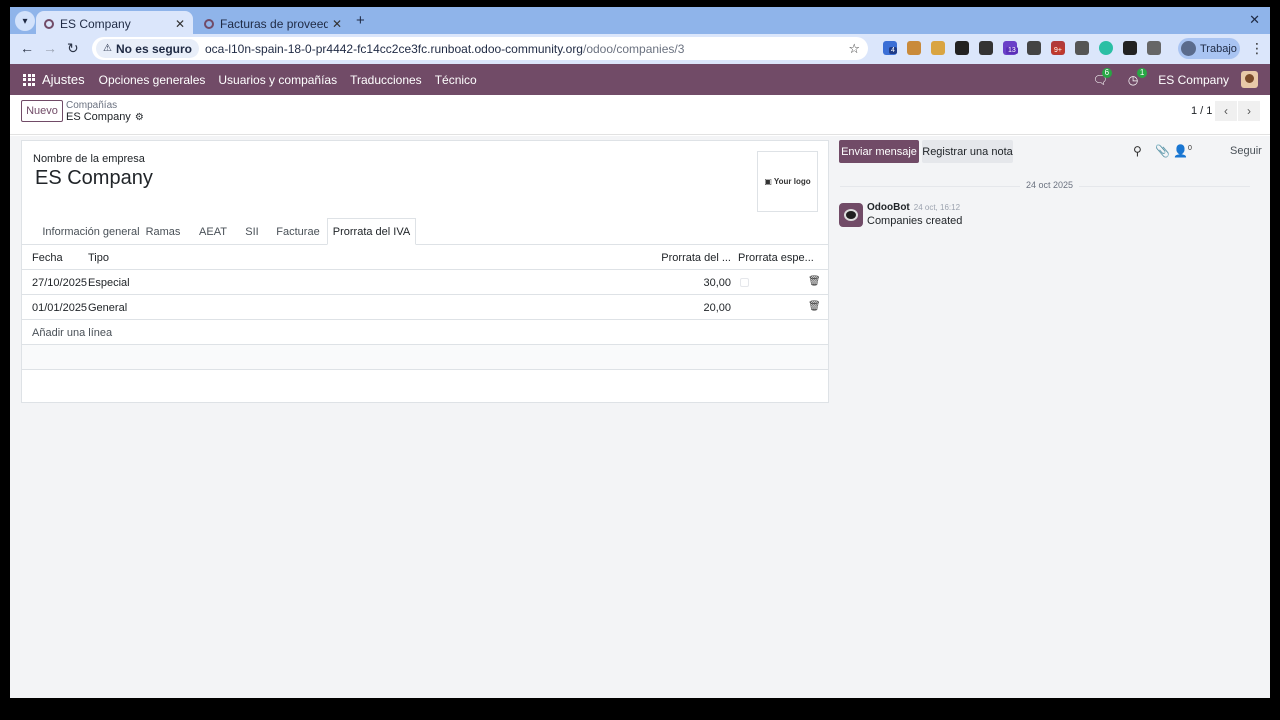 Image resolution: width=1280 pixels, height=720 pixels. I want to click on followers-icon: 👤0, so click(1182, 151).